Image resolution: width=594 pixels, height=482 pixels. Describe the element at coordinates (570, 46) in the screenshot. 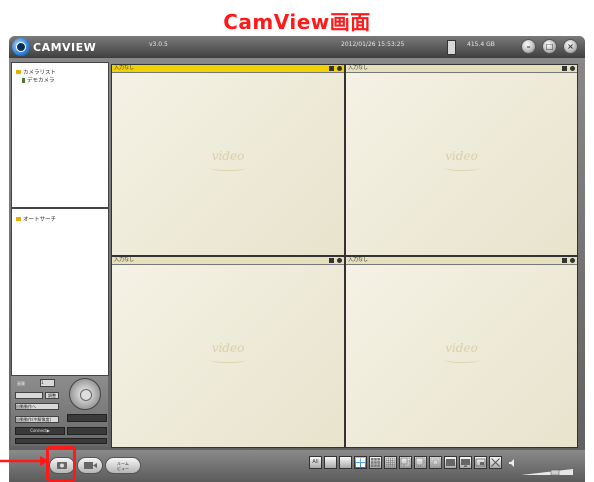

I see `close-button: ×` at that location.